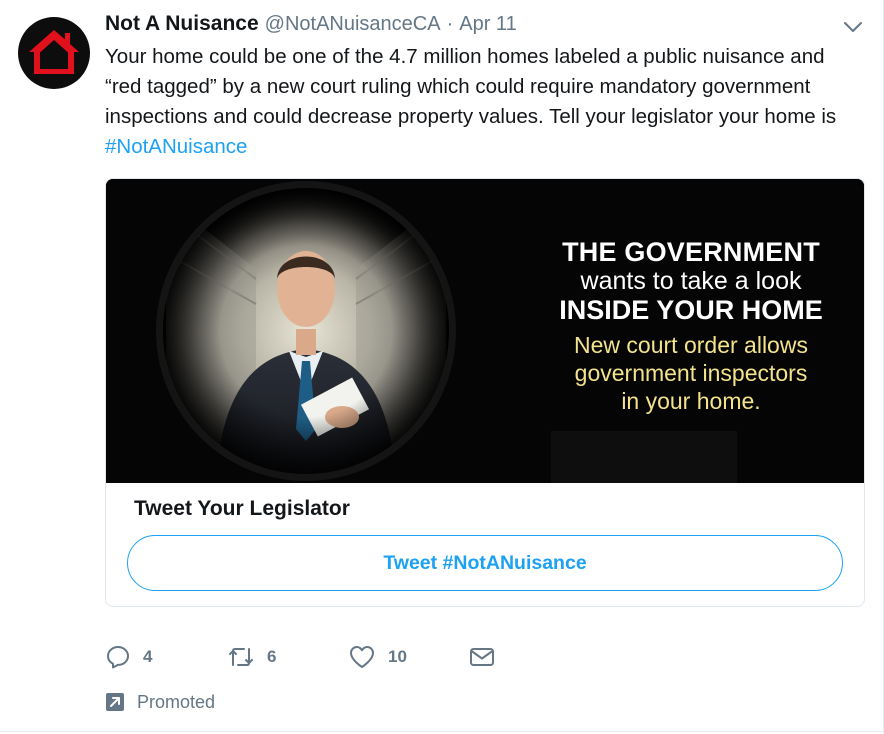 Image resolution: width=884 pixels, height=734 pixels. What do you see at coordinates (176, 701) in the screenshot?
I see `promoted-label: Promoted` at bounding box center [176, 701].